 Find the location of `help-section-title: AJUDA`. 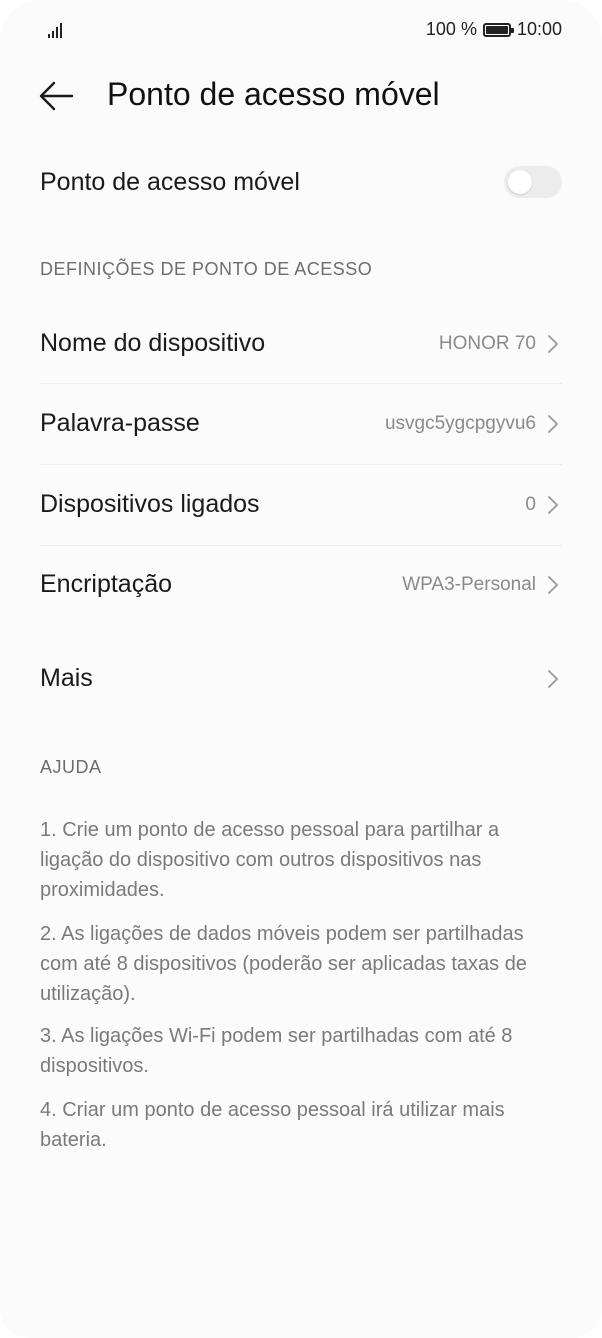

help-section-title: AJUDA is located at coordinates (71, 767).